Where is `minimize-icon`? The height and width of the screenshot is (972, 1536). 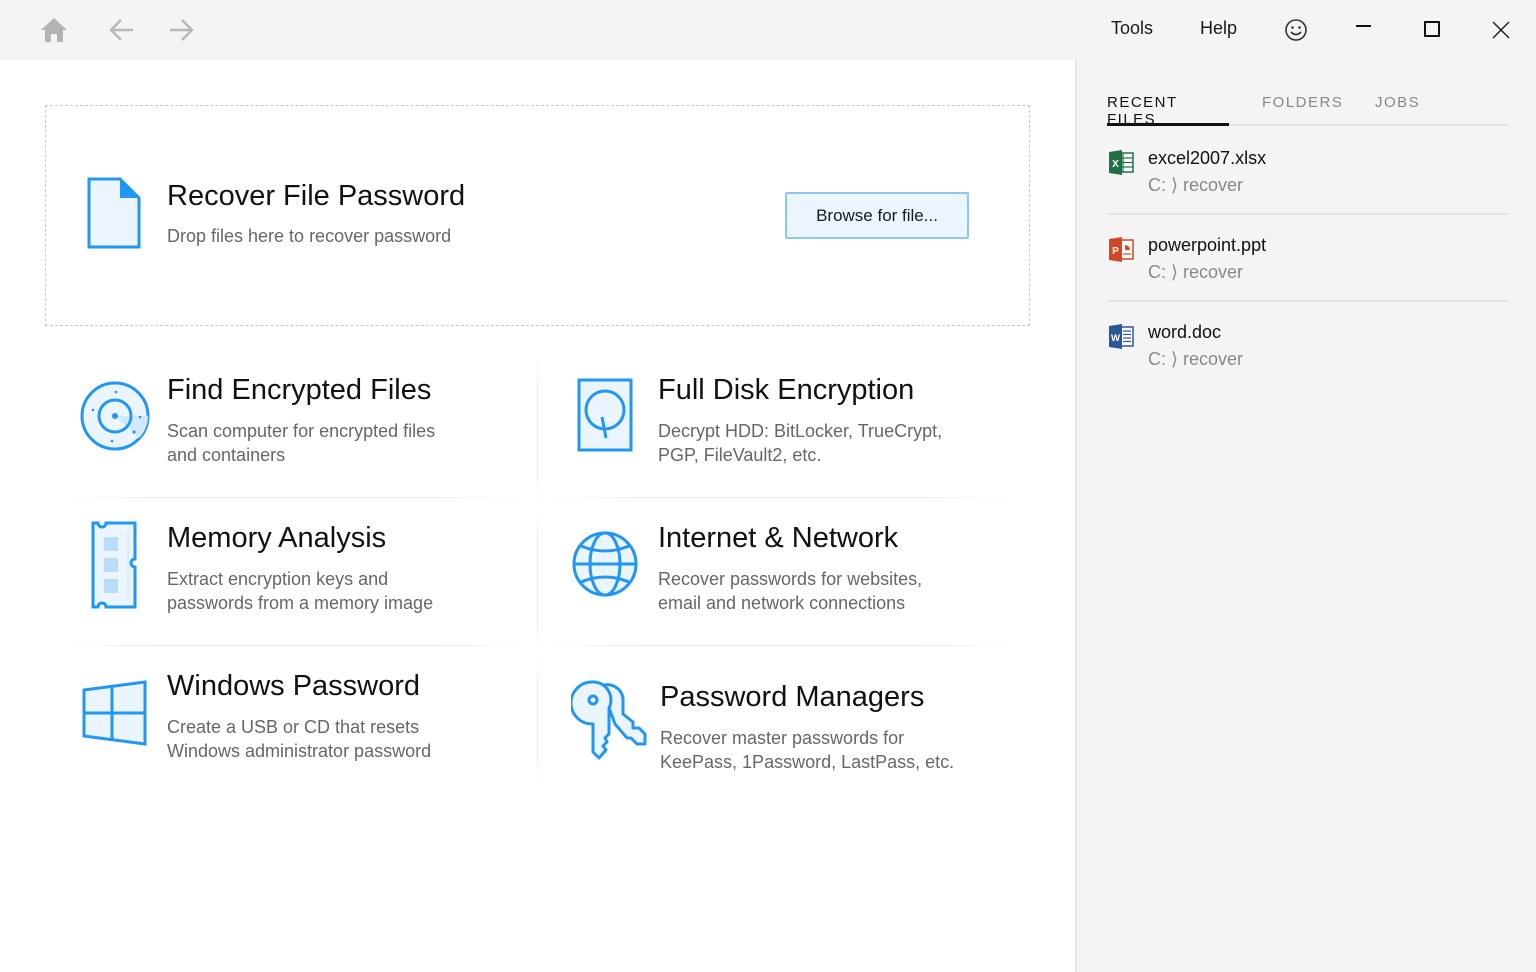 minimize-icon is located at coordinates (1363, 26).